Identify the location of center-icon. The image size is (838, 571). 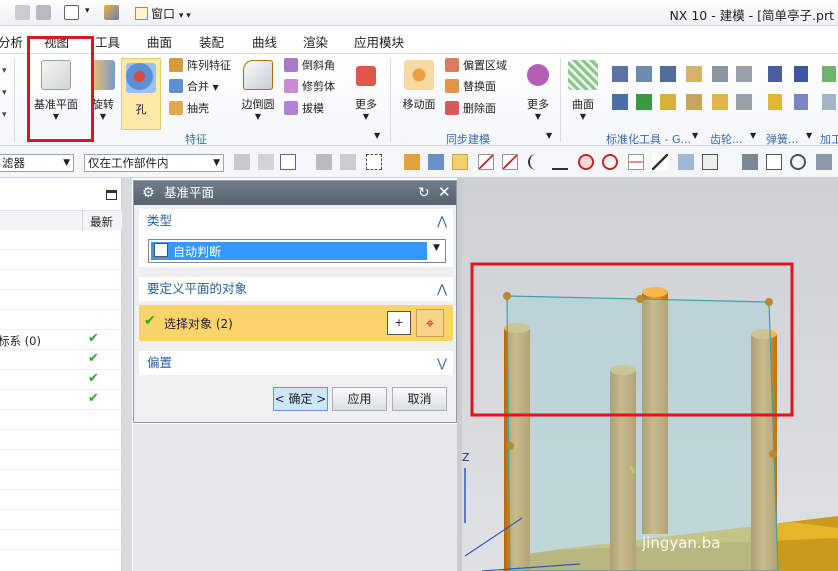
(586, 162).